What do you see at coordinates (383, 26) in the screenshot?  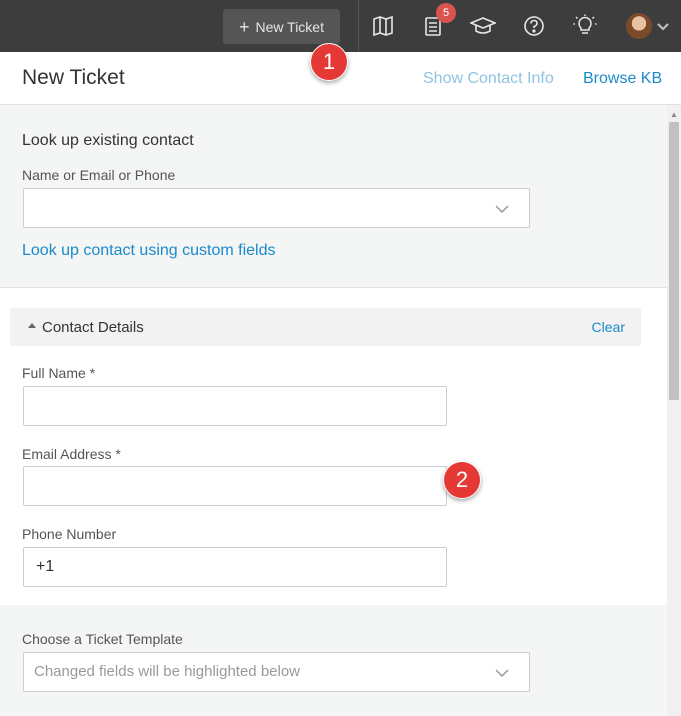 I see `map-icon` at bounding box center [383, 26].